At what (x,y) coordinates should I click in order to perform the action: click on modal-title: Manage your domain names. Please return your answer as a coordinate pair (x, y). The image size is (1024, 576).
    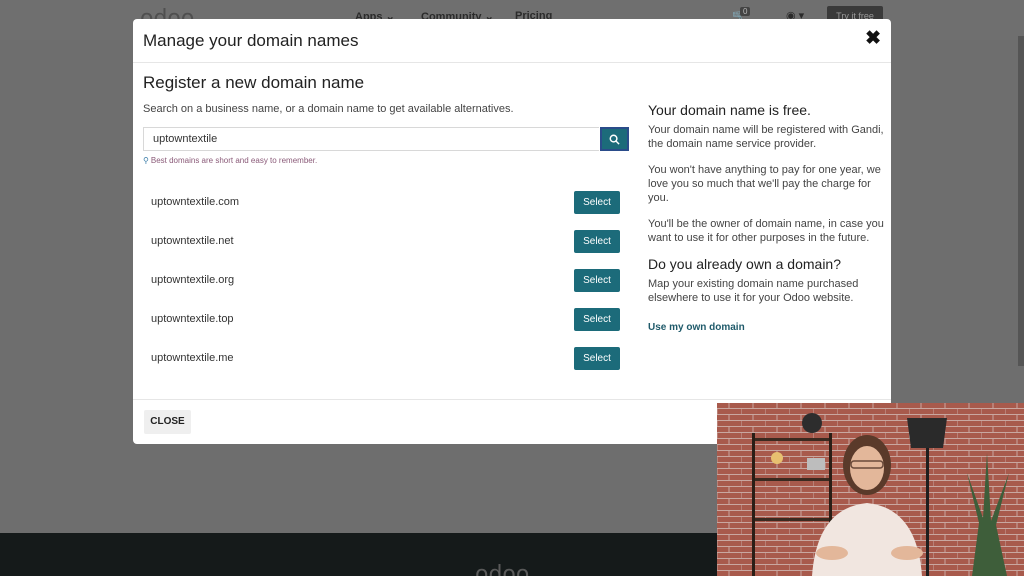
    Looking at the image, I should click on (251, 40).